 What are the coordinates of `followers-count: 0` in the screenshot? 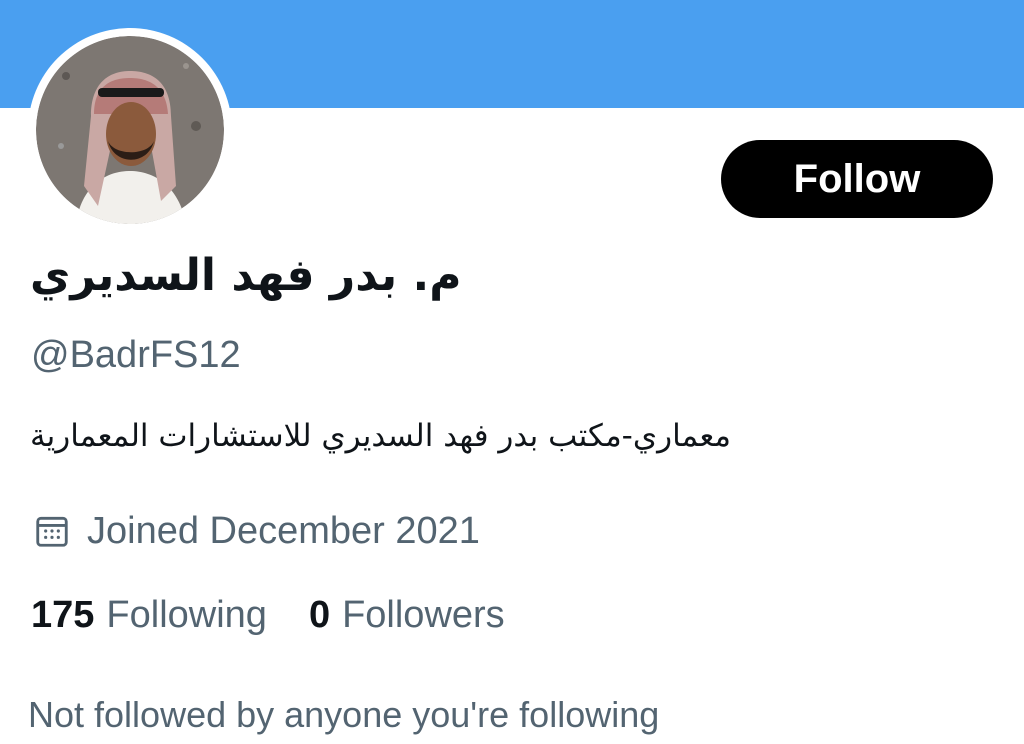 It's located at (319, 614).